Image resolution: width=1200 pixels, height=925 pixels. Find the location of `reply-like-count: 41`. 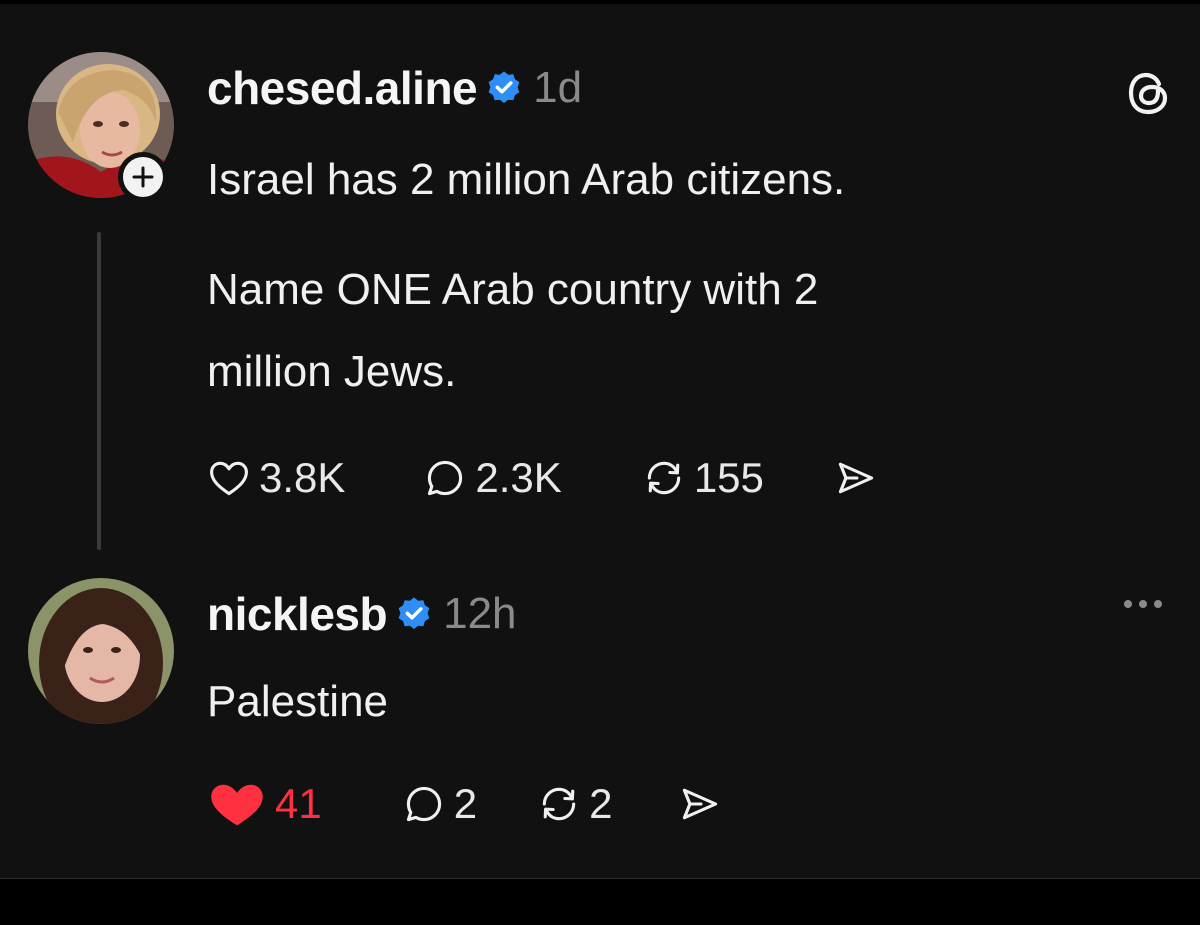

reply-like-count: 41 is located at coordinates (298, 803).